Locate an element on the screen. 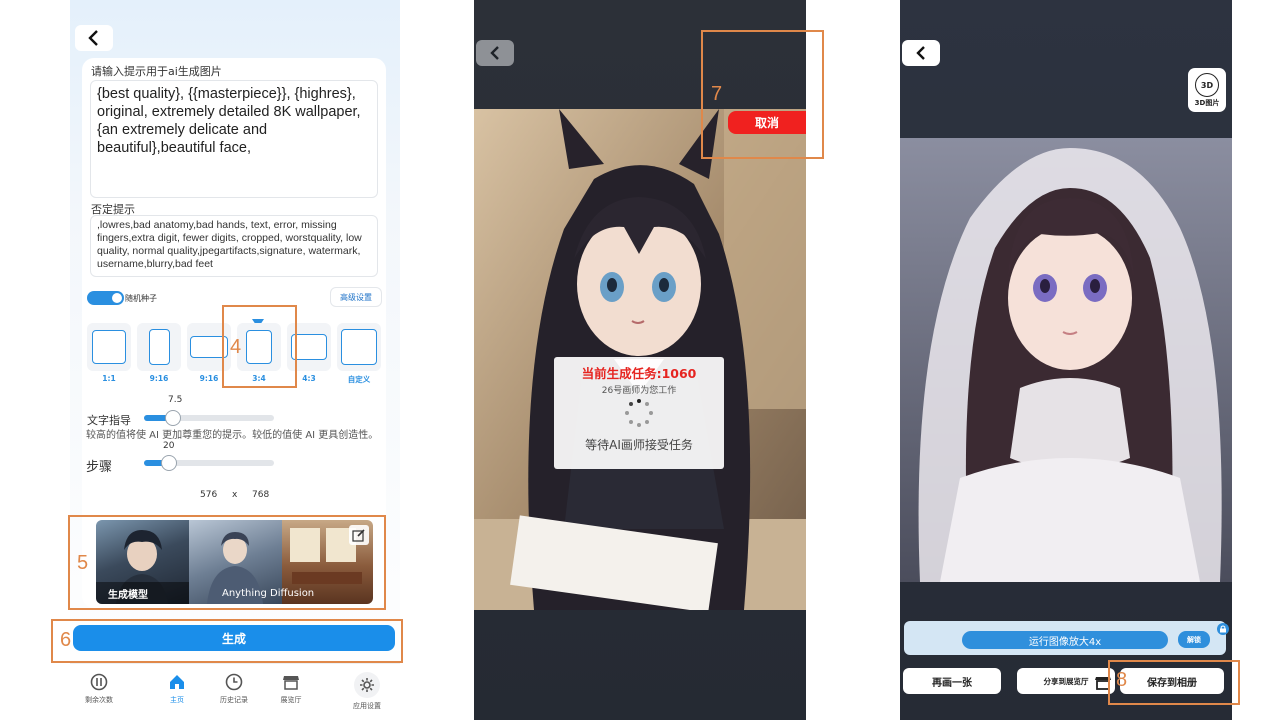 This screenshot has width=1280, height=720. waiting-message: 等待AI画师接受任务 is located at coordinates (639, 445).